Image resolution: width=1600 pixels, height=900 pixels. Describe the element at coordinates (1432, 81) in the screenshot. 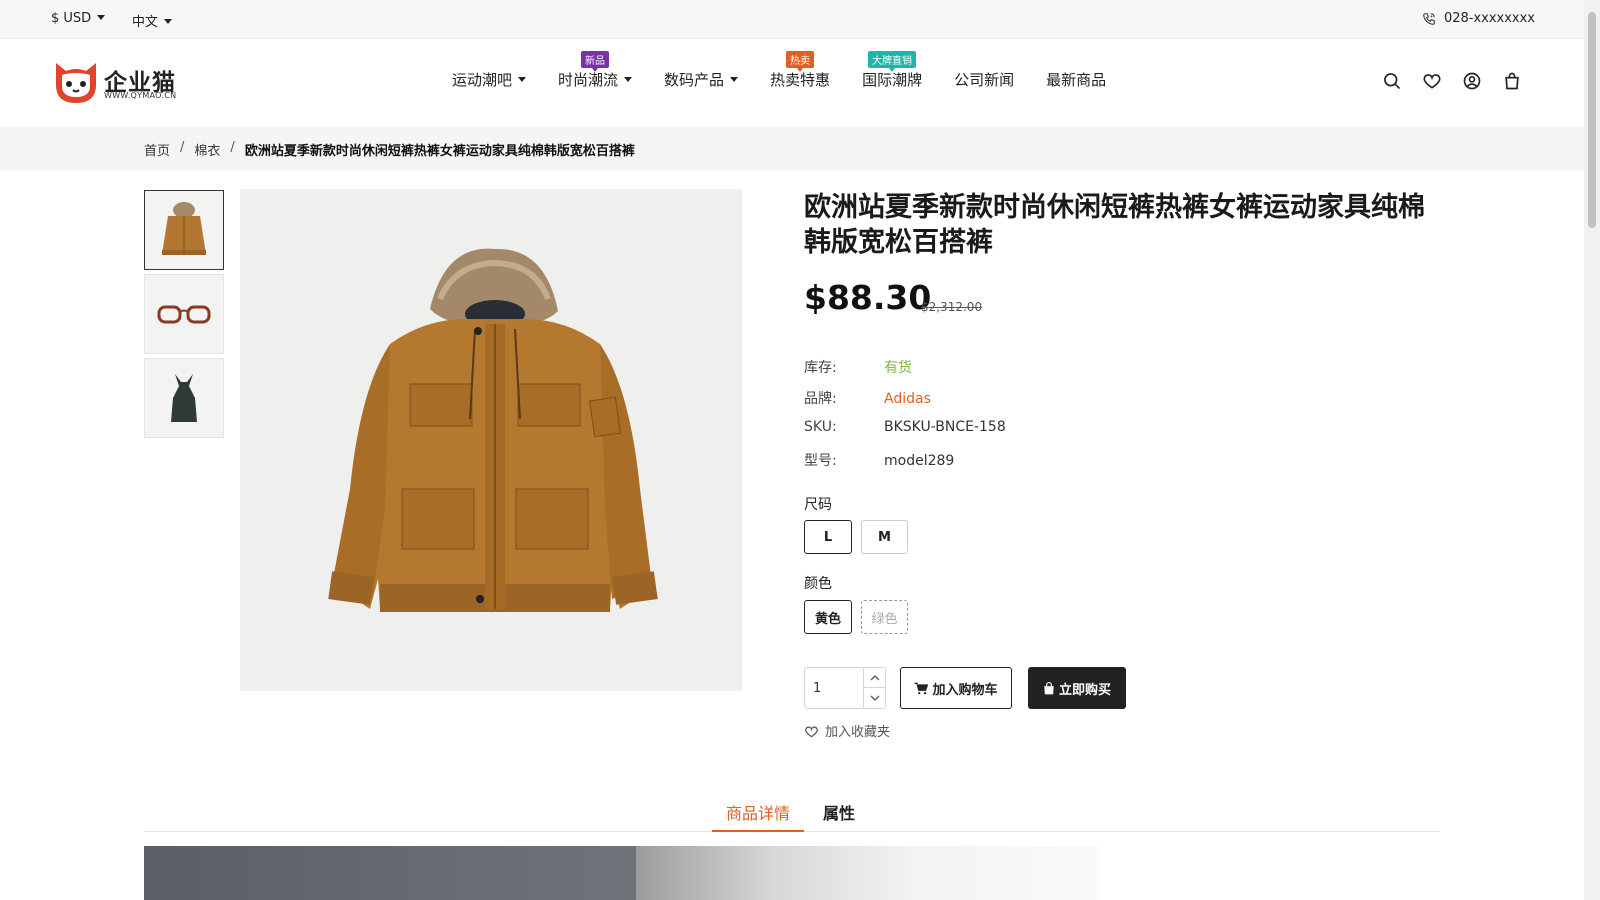

I see `heart-icon` at that location.